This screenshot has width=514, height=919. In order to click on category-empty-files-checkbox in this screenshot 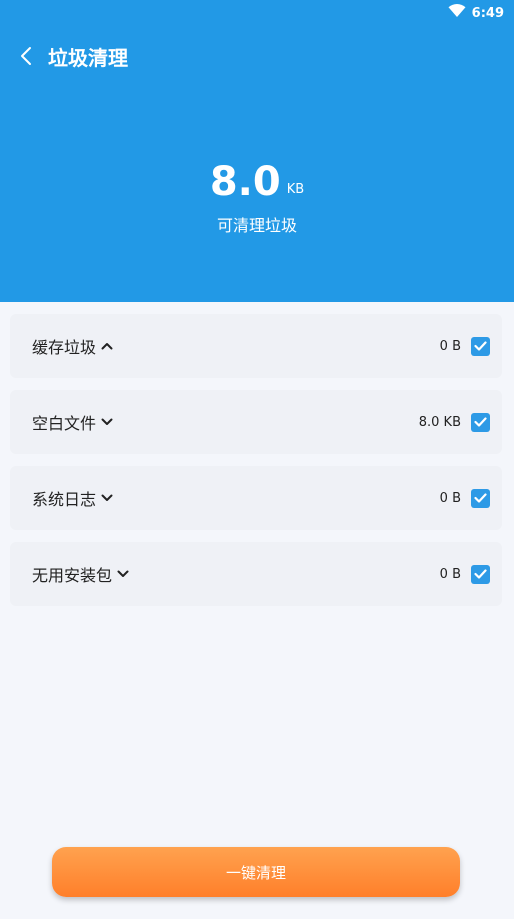, I will do `click(480, 422)`.